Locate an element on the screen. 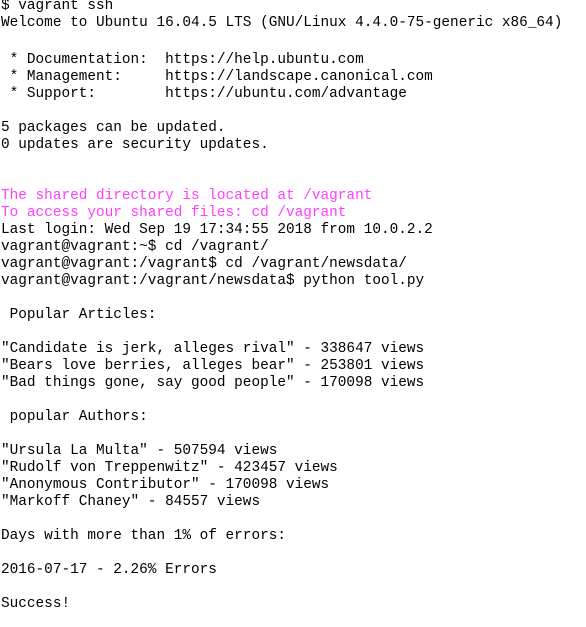 The width and height of the screenshot is (586, 627). terminal-line: "Rudolf von Treppenwitz" - 423457 views is located at coordinates (169, 468).